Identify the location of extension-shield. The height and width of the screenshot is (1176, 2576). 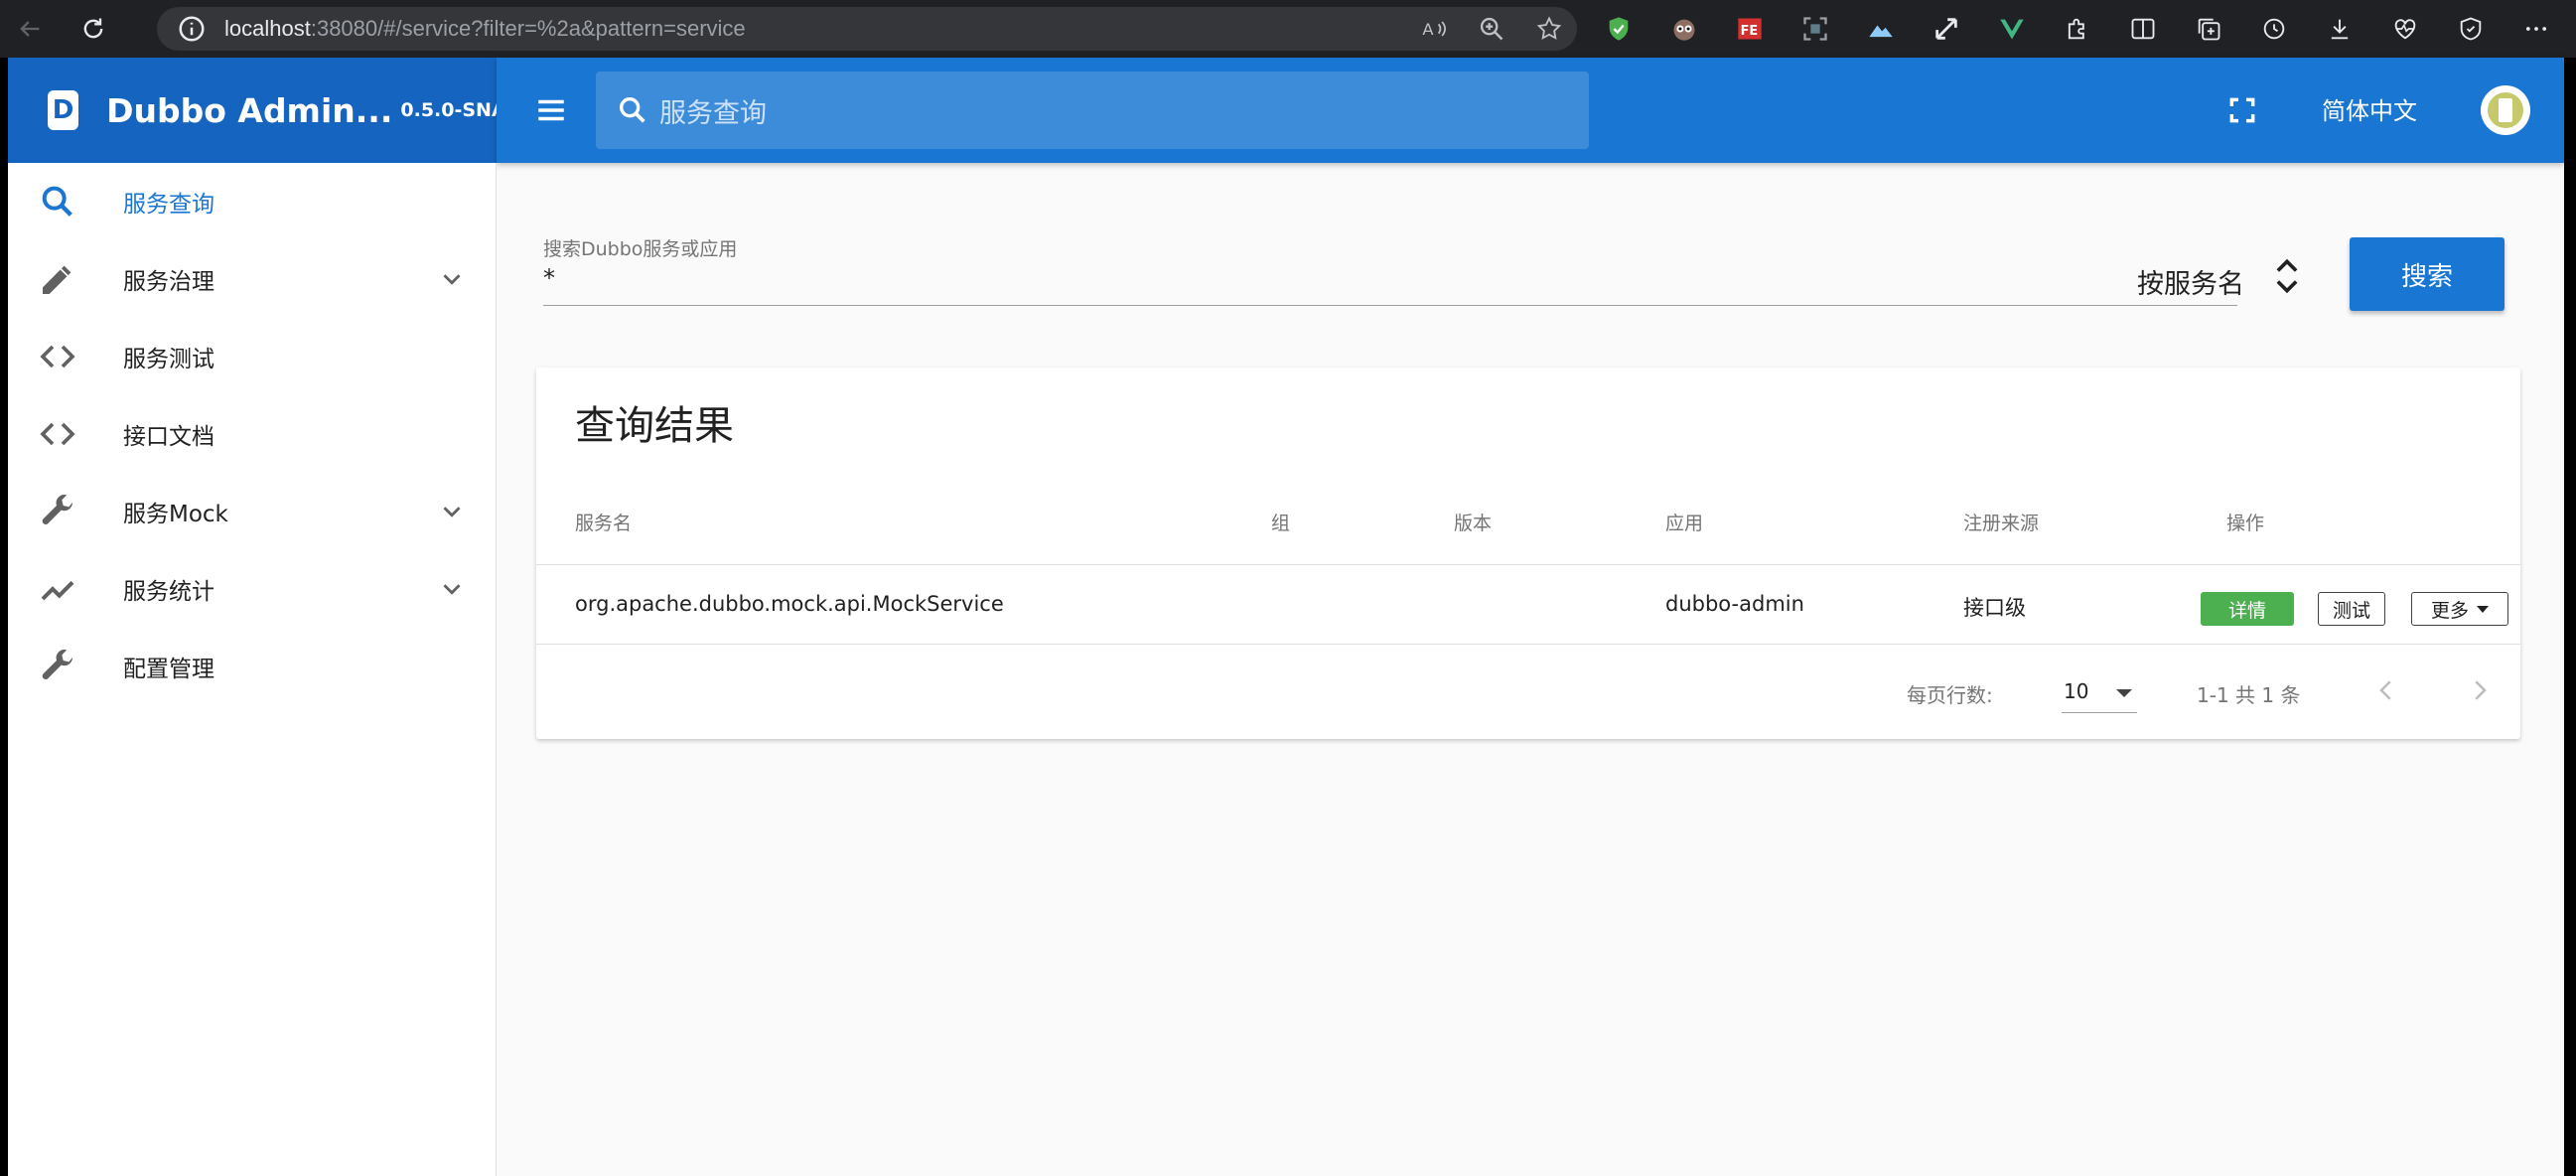
(1619, 29).